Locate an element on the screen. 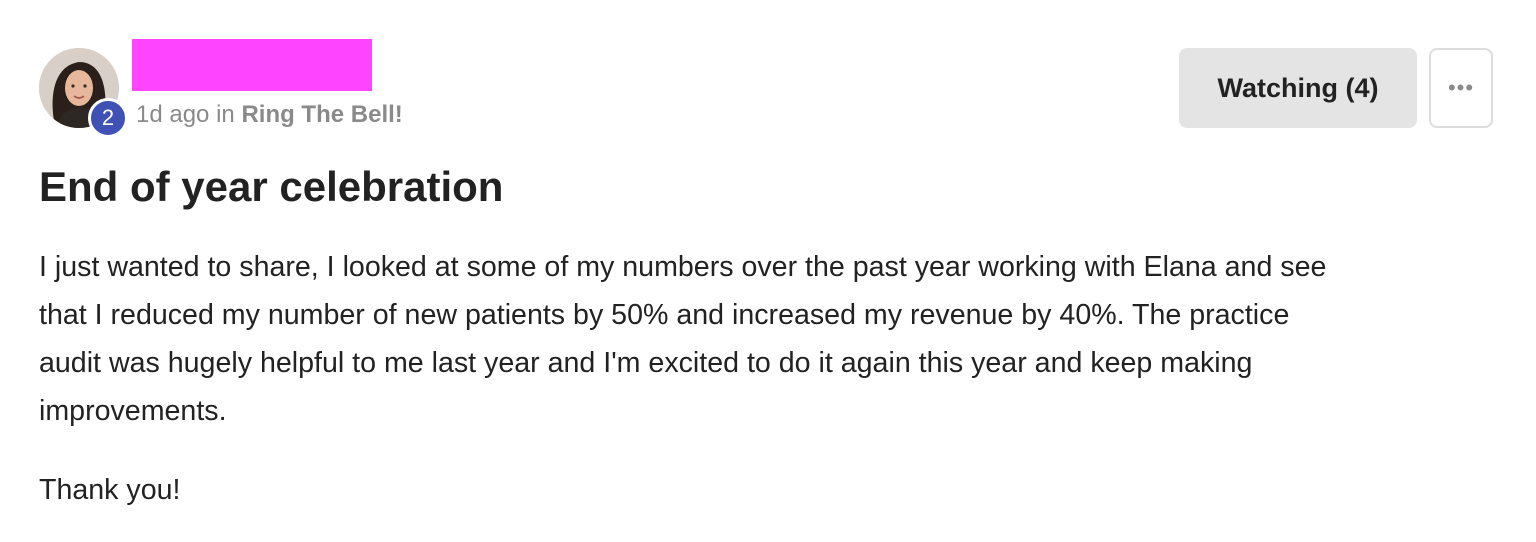  group-link: Ring The Bell! is located at coordinates (321, 114).